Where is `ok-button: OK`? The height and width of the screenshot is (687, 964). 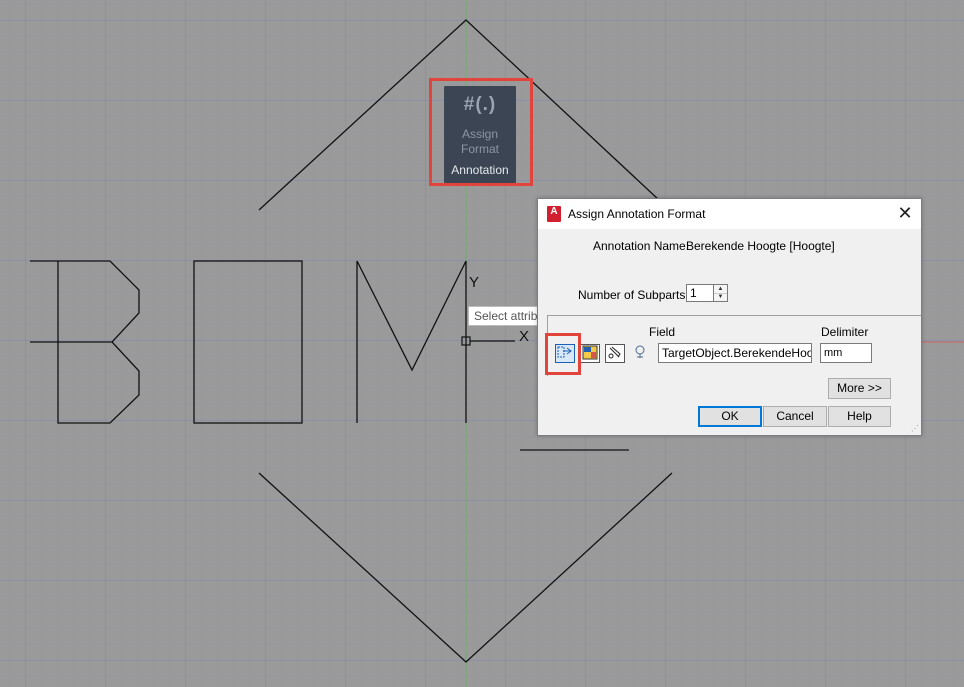
ok-button: OK is located at coordinates (730, 416).